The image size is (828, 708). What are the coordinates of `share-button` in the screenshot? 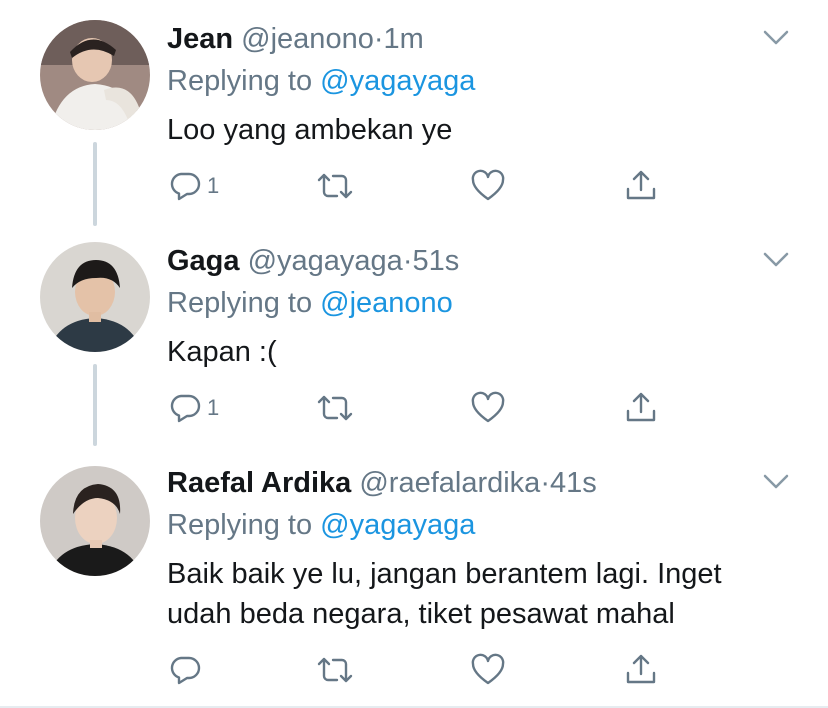 It's located at (641, 670).